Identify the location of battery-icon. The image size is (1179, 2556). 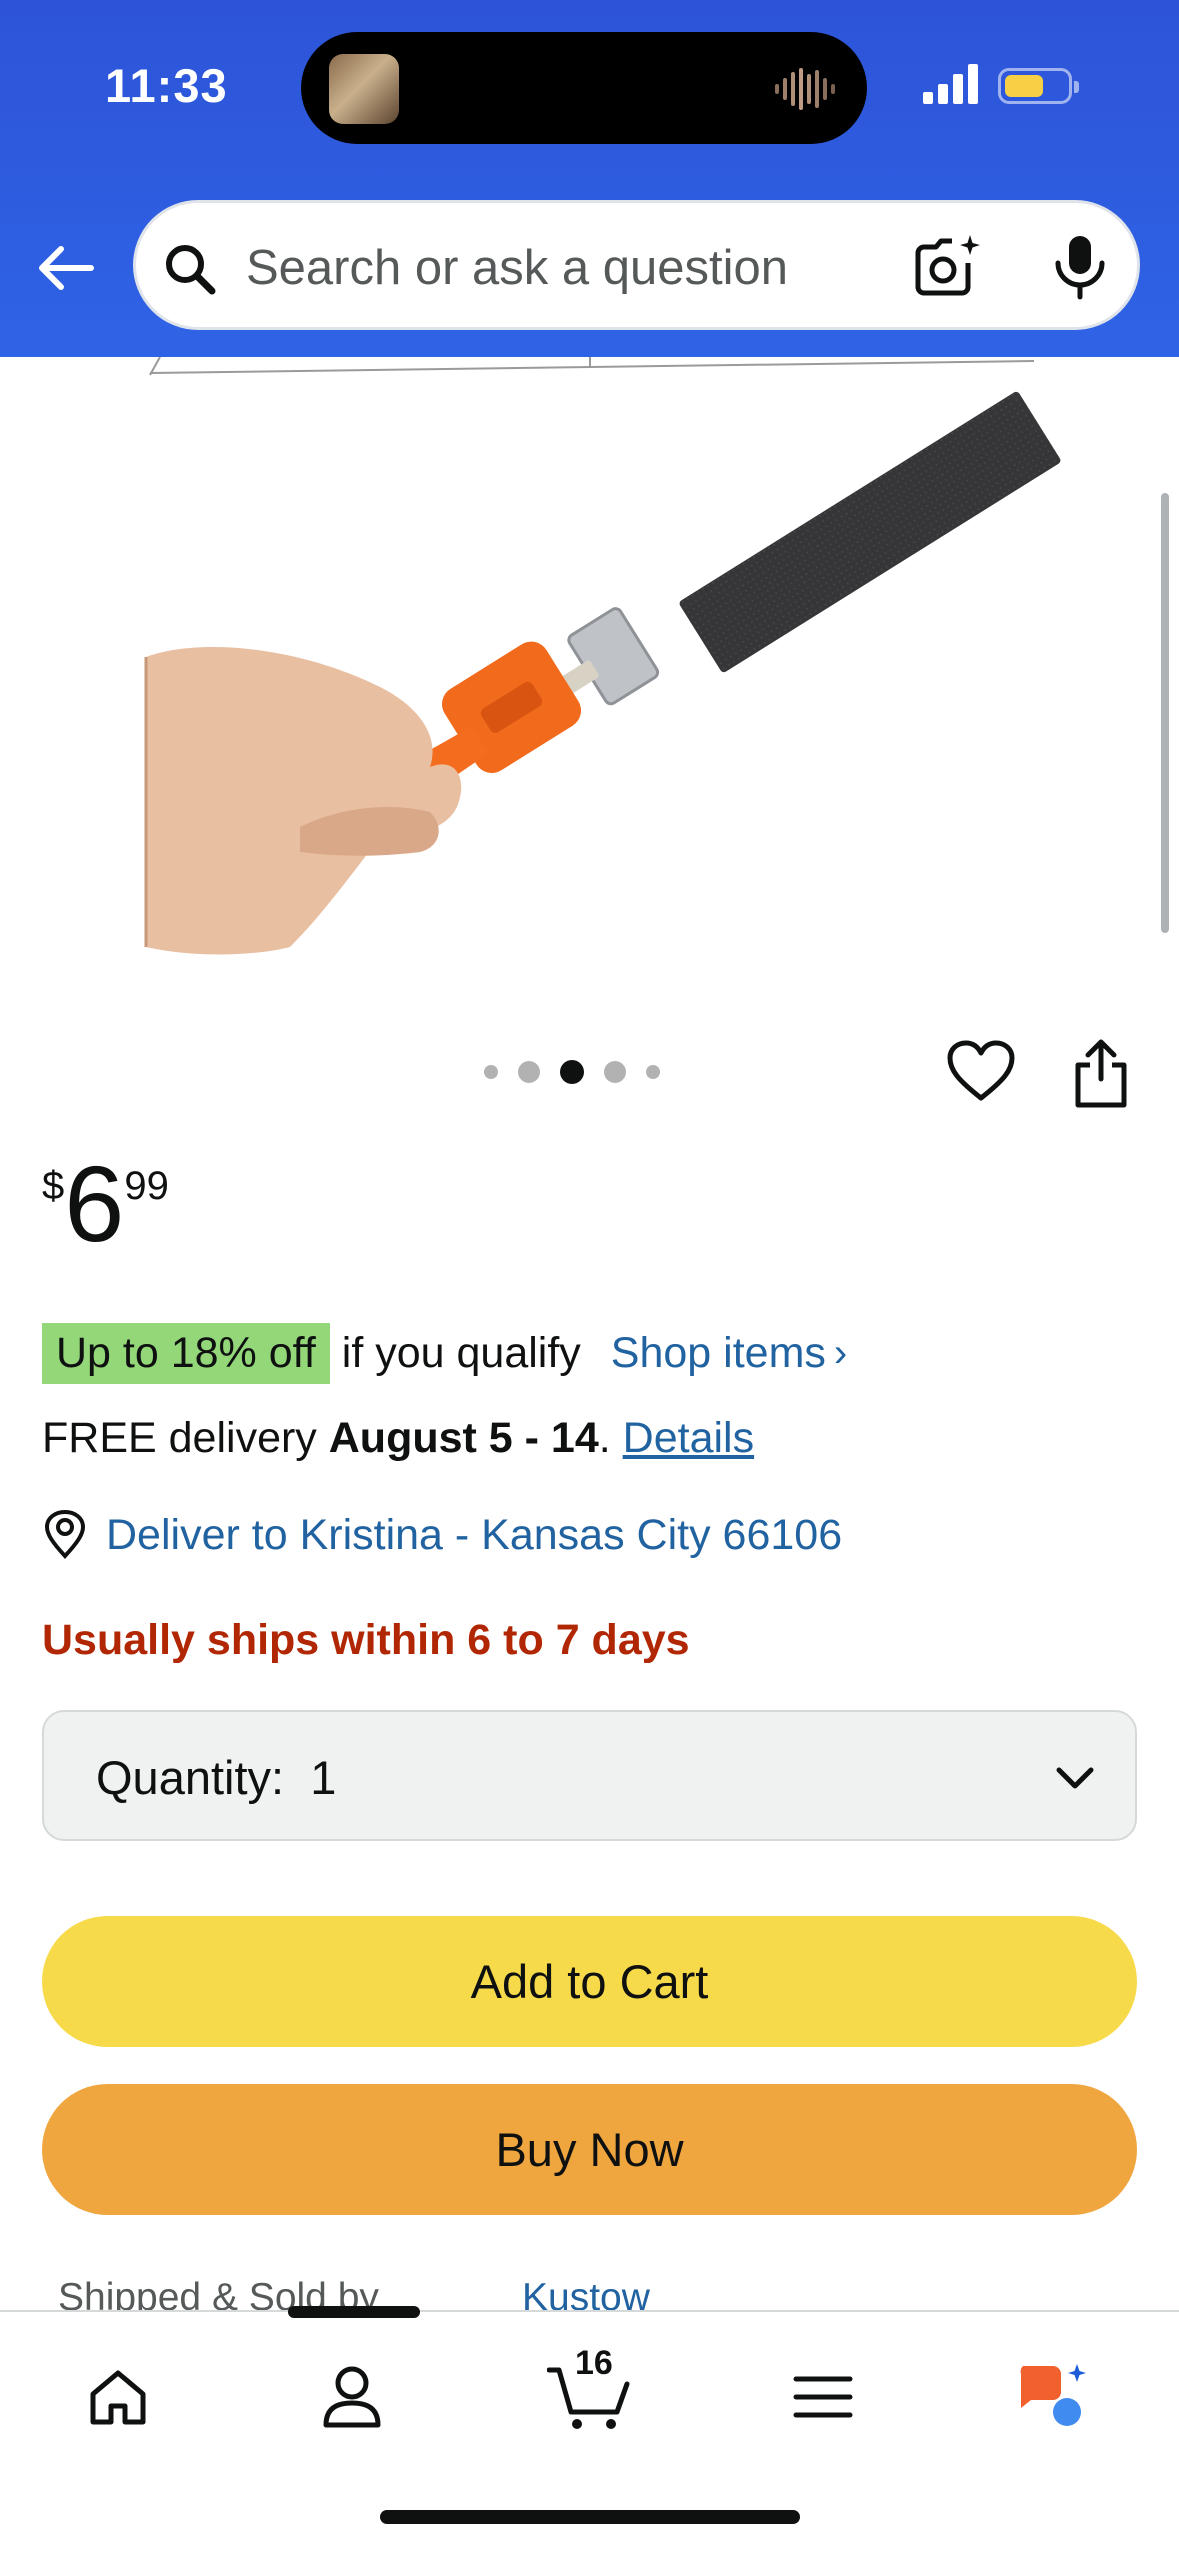
(1038, 86).